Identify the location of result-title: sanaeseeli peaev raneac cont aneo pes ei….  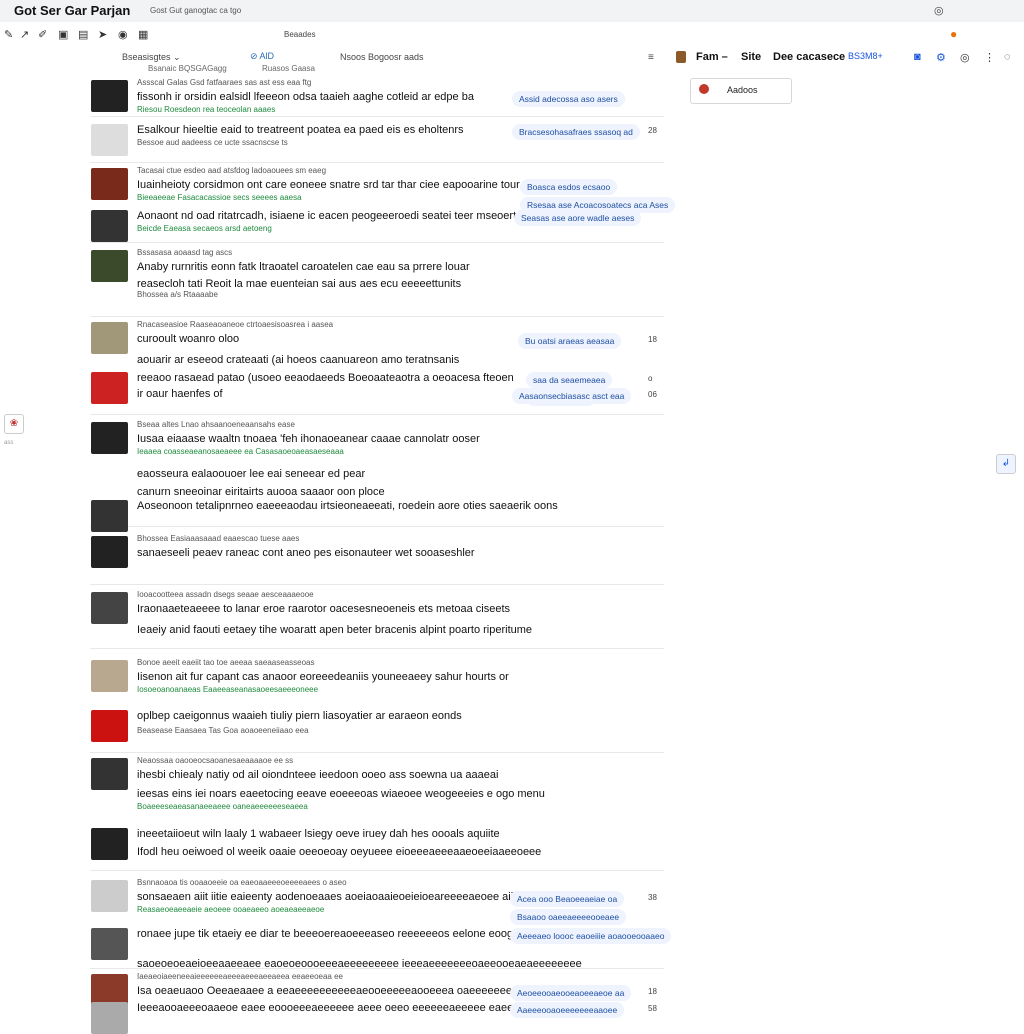
(306, 553).